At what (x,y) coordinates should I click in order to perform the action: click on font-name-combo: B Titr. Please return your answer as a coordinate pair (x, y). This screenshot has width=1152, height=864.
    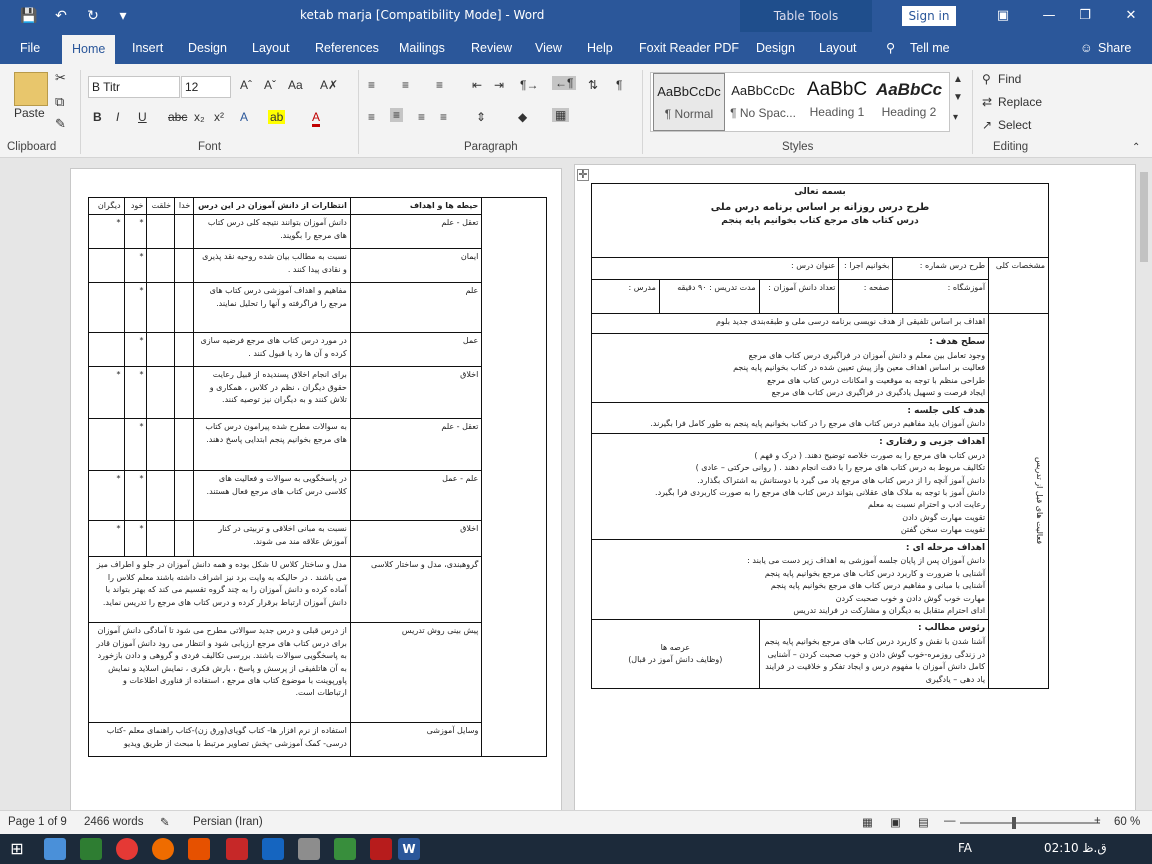
    Looking at the image, I should click on (134, 87).